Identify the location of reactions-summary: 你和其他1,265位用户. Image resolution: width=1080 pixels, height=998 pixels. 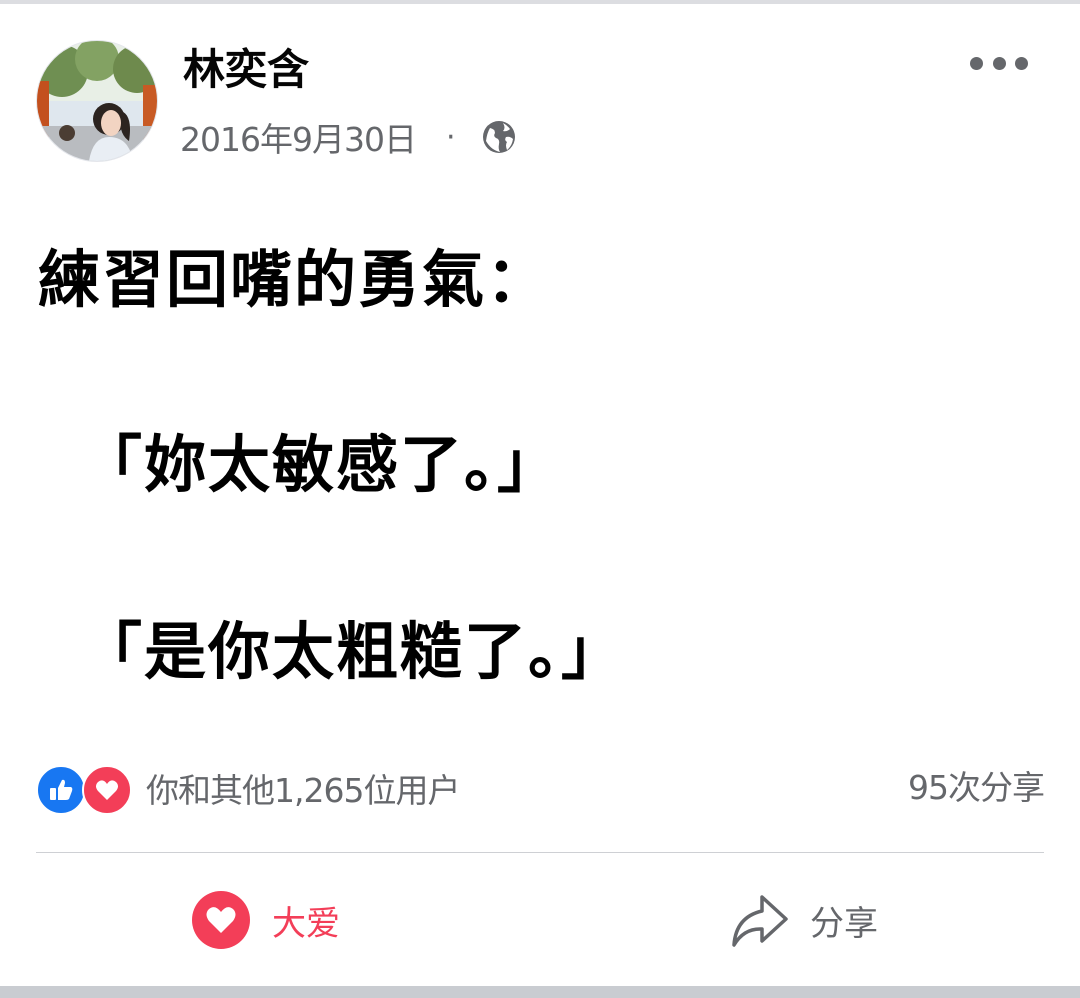
(248, 788).